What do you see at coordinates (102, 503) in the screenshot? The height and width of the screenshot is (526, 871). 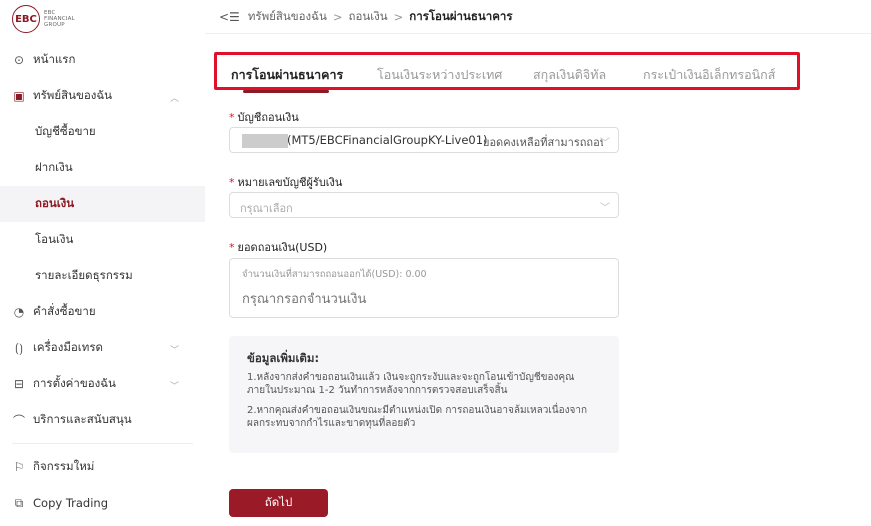 I see `sidebar-item-copy-trading: ⧉ Copy Trading` at bounding box center [102, 503].